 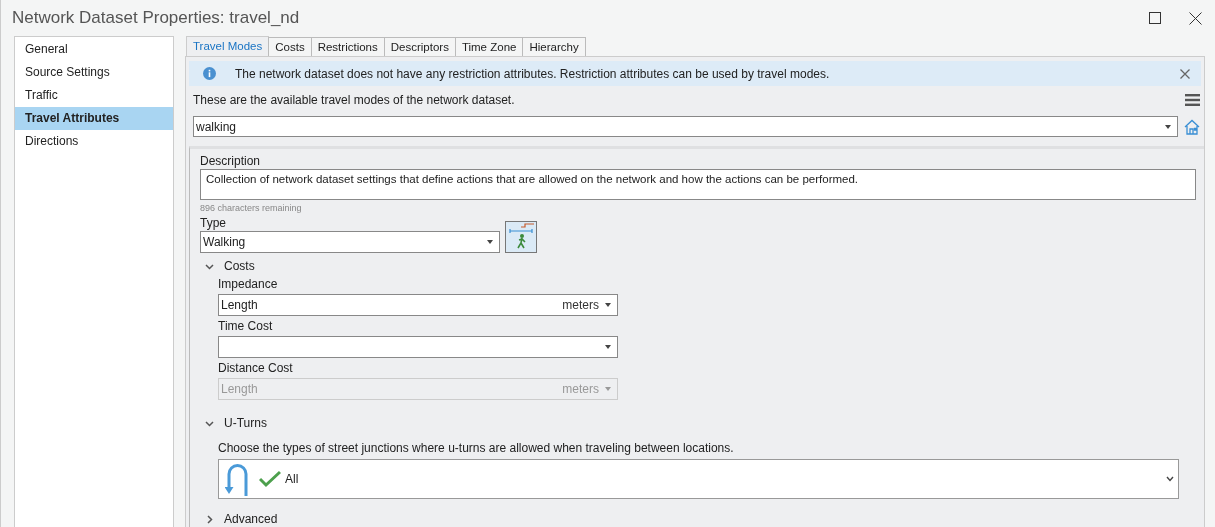 I want to click on type-dropdown: Walking, so click(x=350, y=242).